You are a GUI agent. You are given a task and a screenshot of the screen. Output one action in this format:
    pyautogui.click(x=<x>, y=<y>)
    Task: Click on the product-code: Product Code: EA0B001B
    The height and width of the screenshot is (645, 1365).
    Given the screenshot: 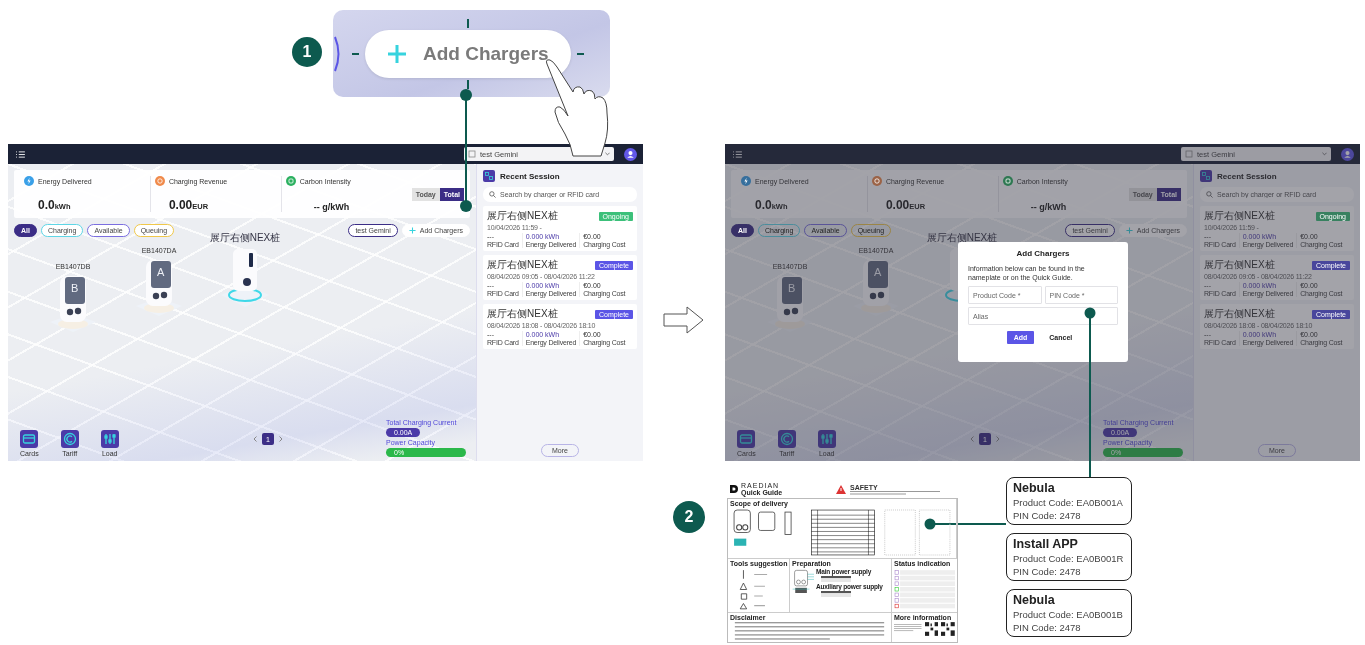 What is the action you would take?
    pyautogui.click(x=1068, y=614)
    